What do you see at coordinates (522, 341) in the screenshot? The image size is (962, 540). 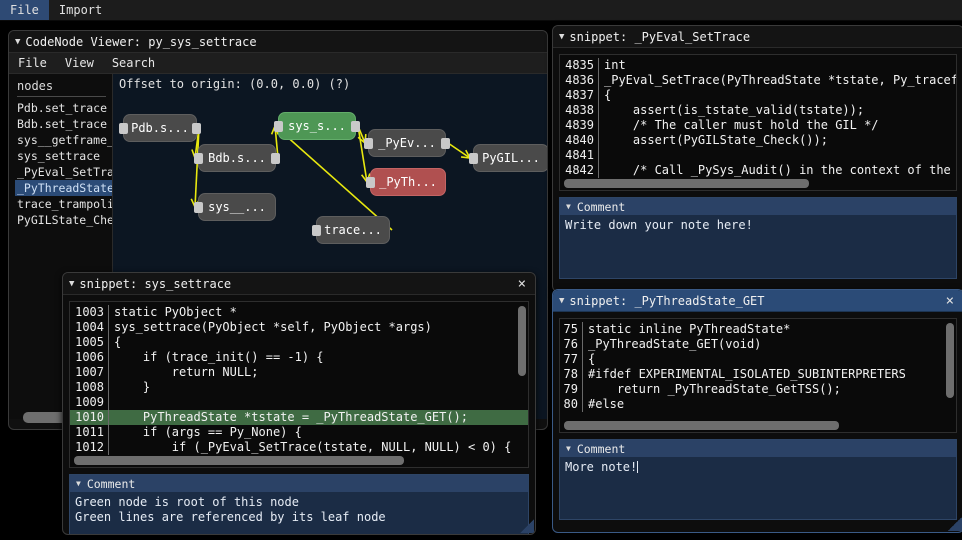 I see `snippet-settrace-vscrollbar` at bounding box center [522, 341].